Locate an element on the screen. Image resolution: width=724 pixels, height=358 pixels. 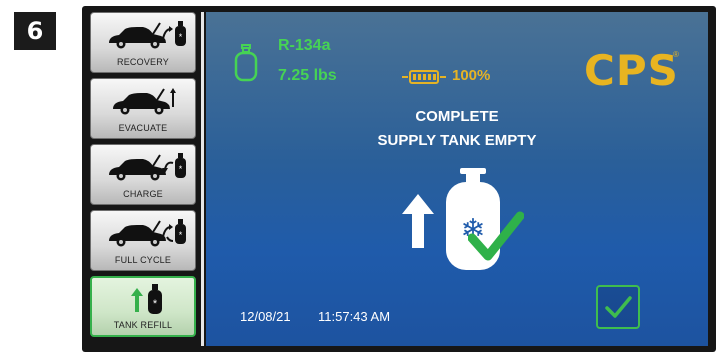
brand-registered-mark: ® is located at coordinates (676, 54).